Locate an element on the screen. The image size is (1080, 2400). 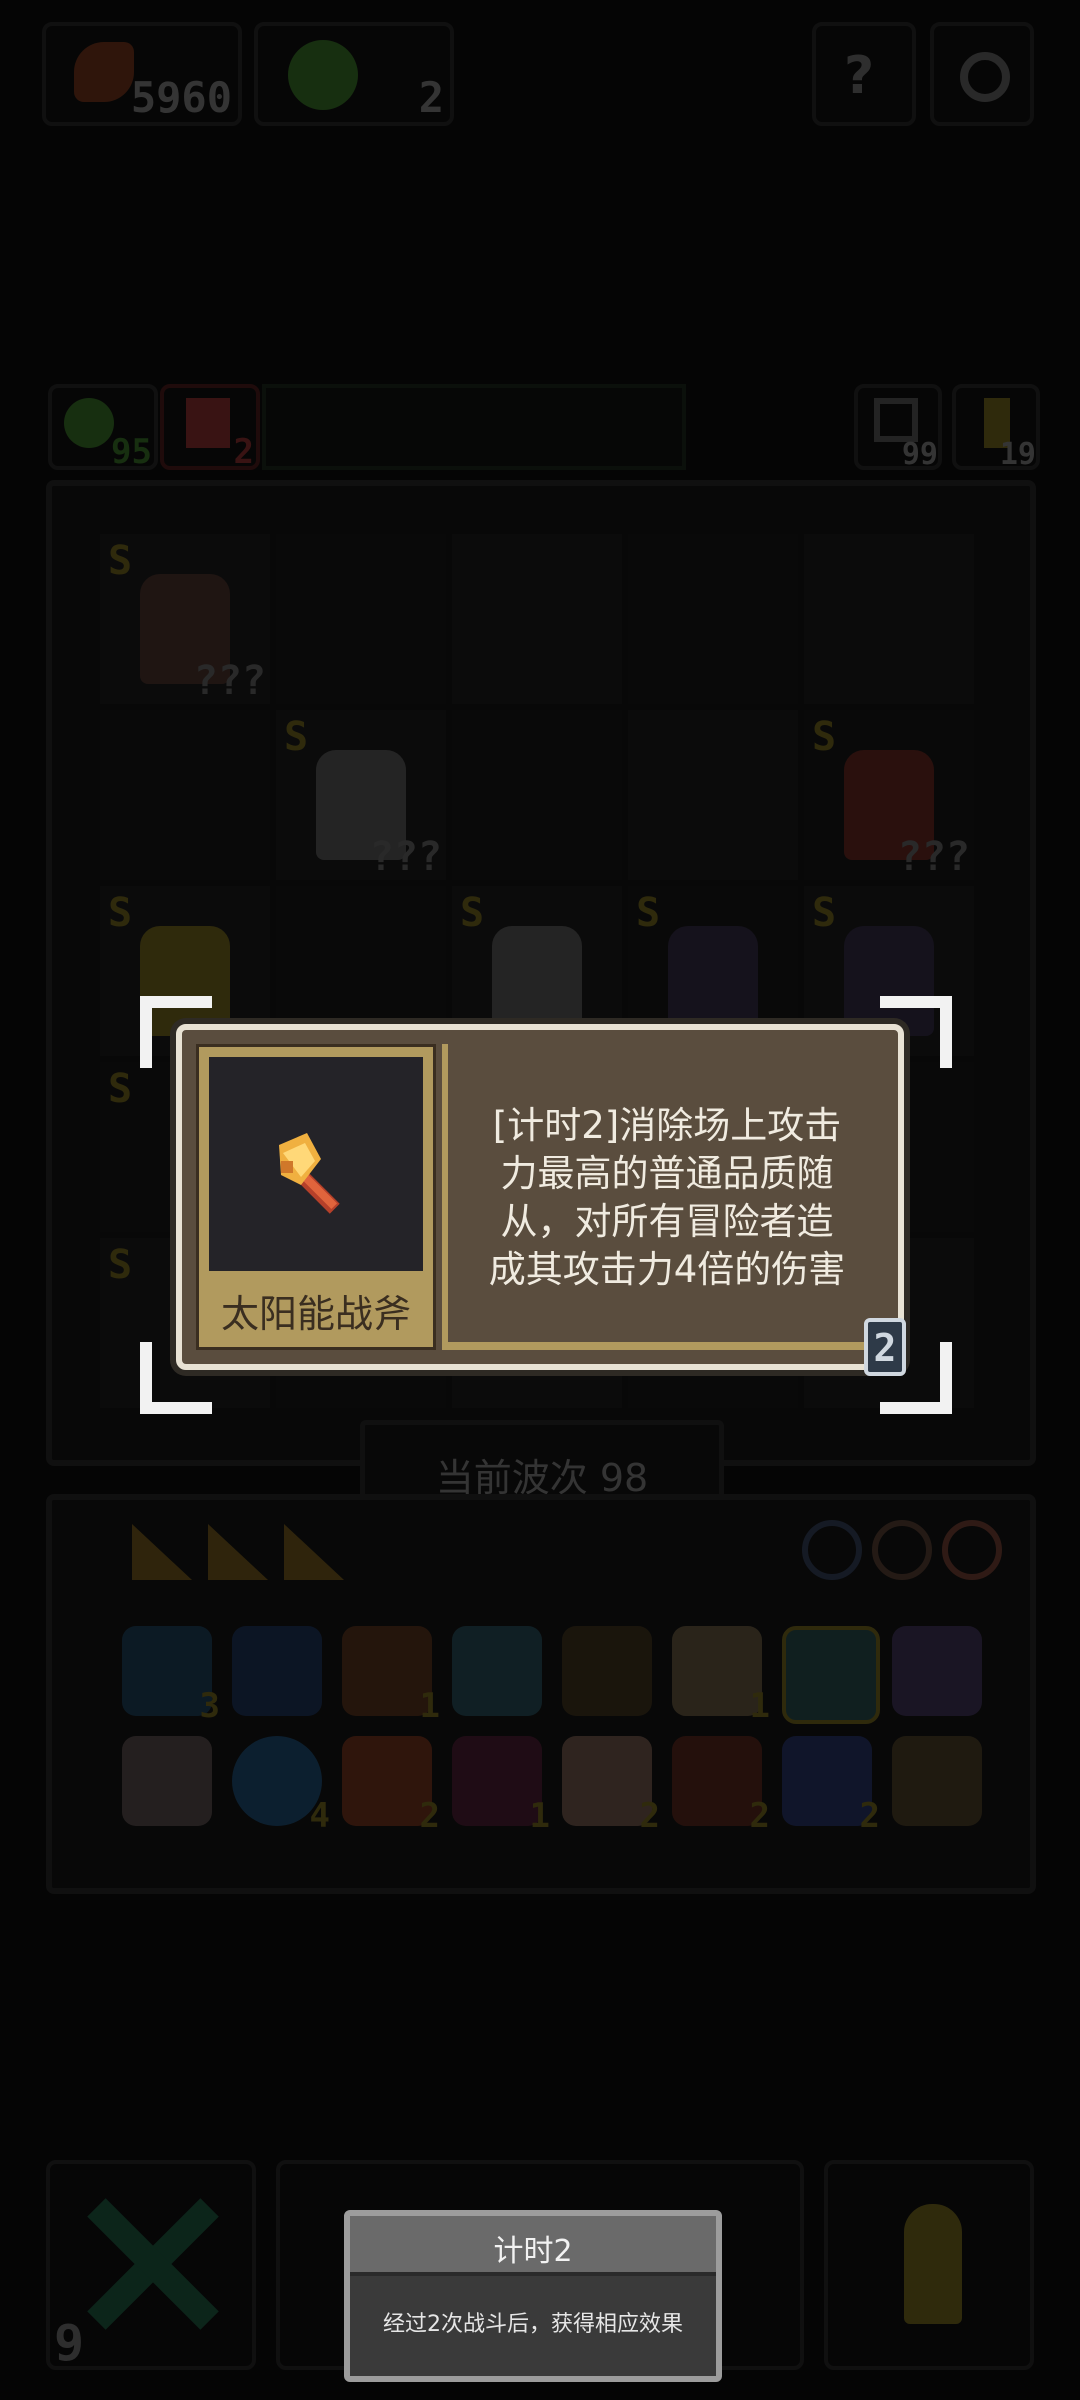
remaining-count: 9 is located at coordinates (69, 2343).